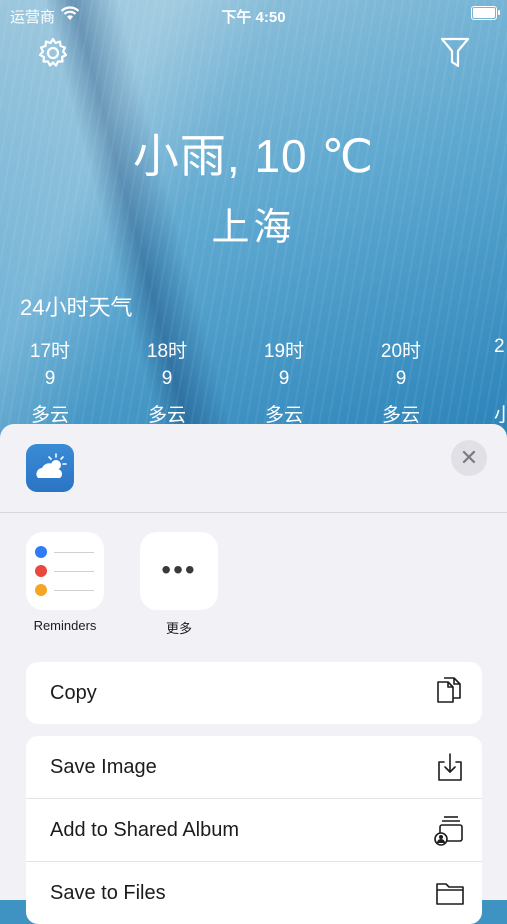  What do you see at coordinates (499, 346) in the screenshot?
I see `hour-time: 2` at bounding box center [499, 346].